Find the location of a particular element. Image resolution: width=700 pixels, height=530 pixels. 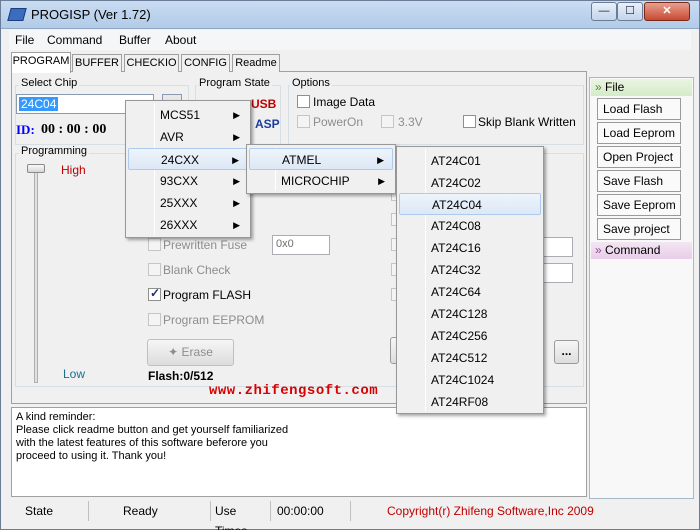

menu-item-label: AT24C01 is located at coordinates (456, 161).